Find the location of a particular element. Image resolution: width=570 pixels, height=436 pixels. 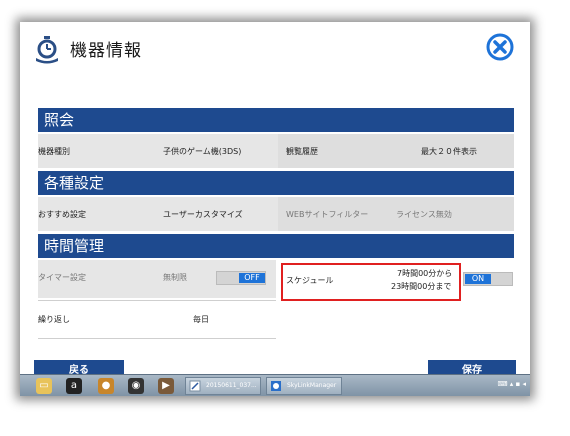

taskbar-task-skylink-label: SkyLinkManager is located at coordinates (312, 385).